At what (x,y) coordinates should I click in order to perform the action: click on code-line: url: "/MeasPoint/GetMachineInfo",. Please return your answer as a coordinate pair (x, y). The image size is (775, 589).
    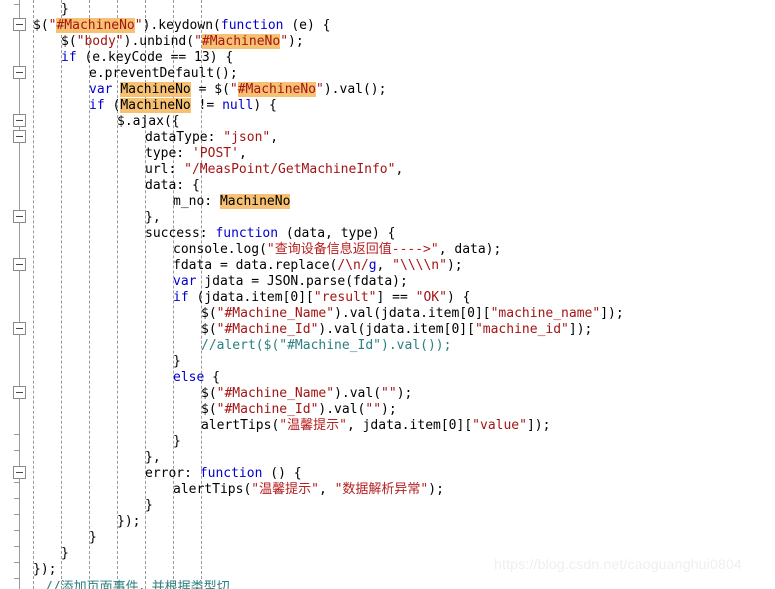
    Looking at the image, I should click on (274, 170).